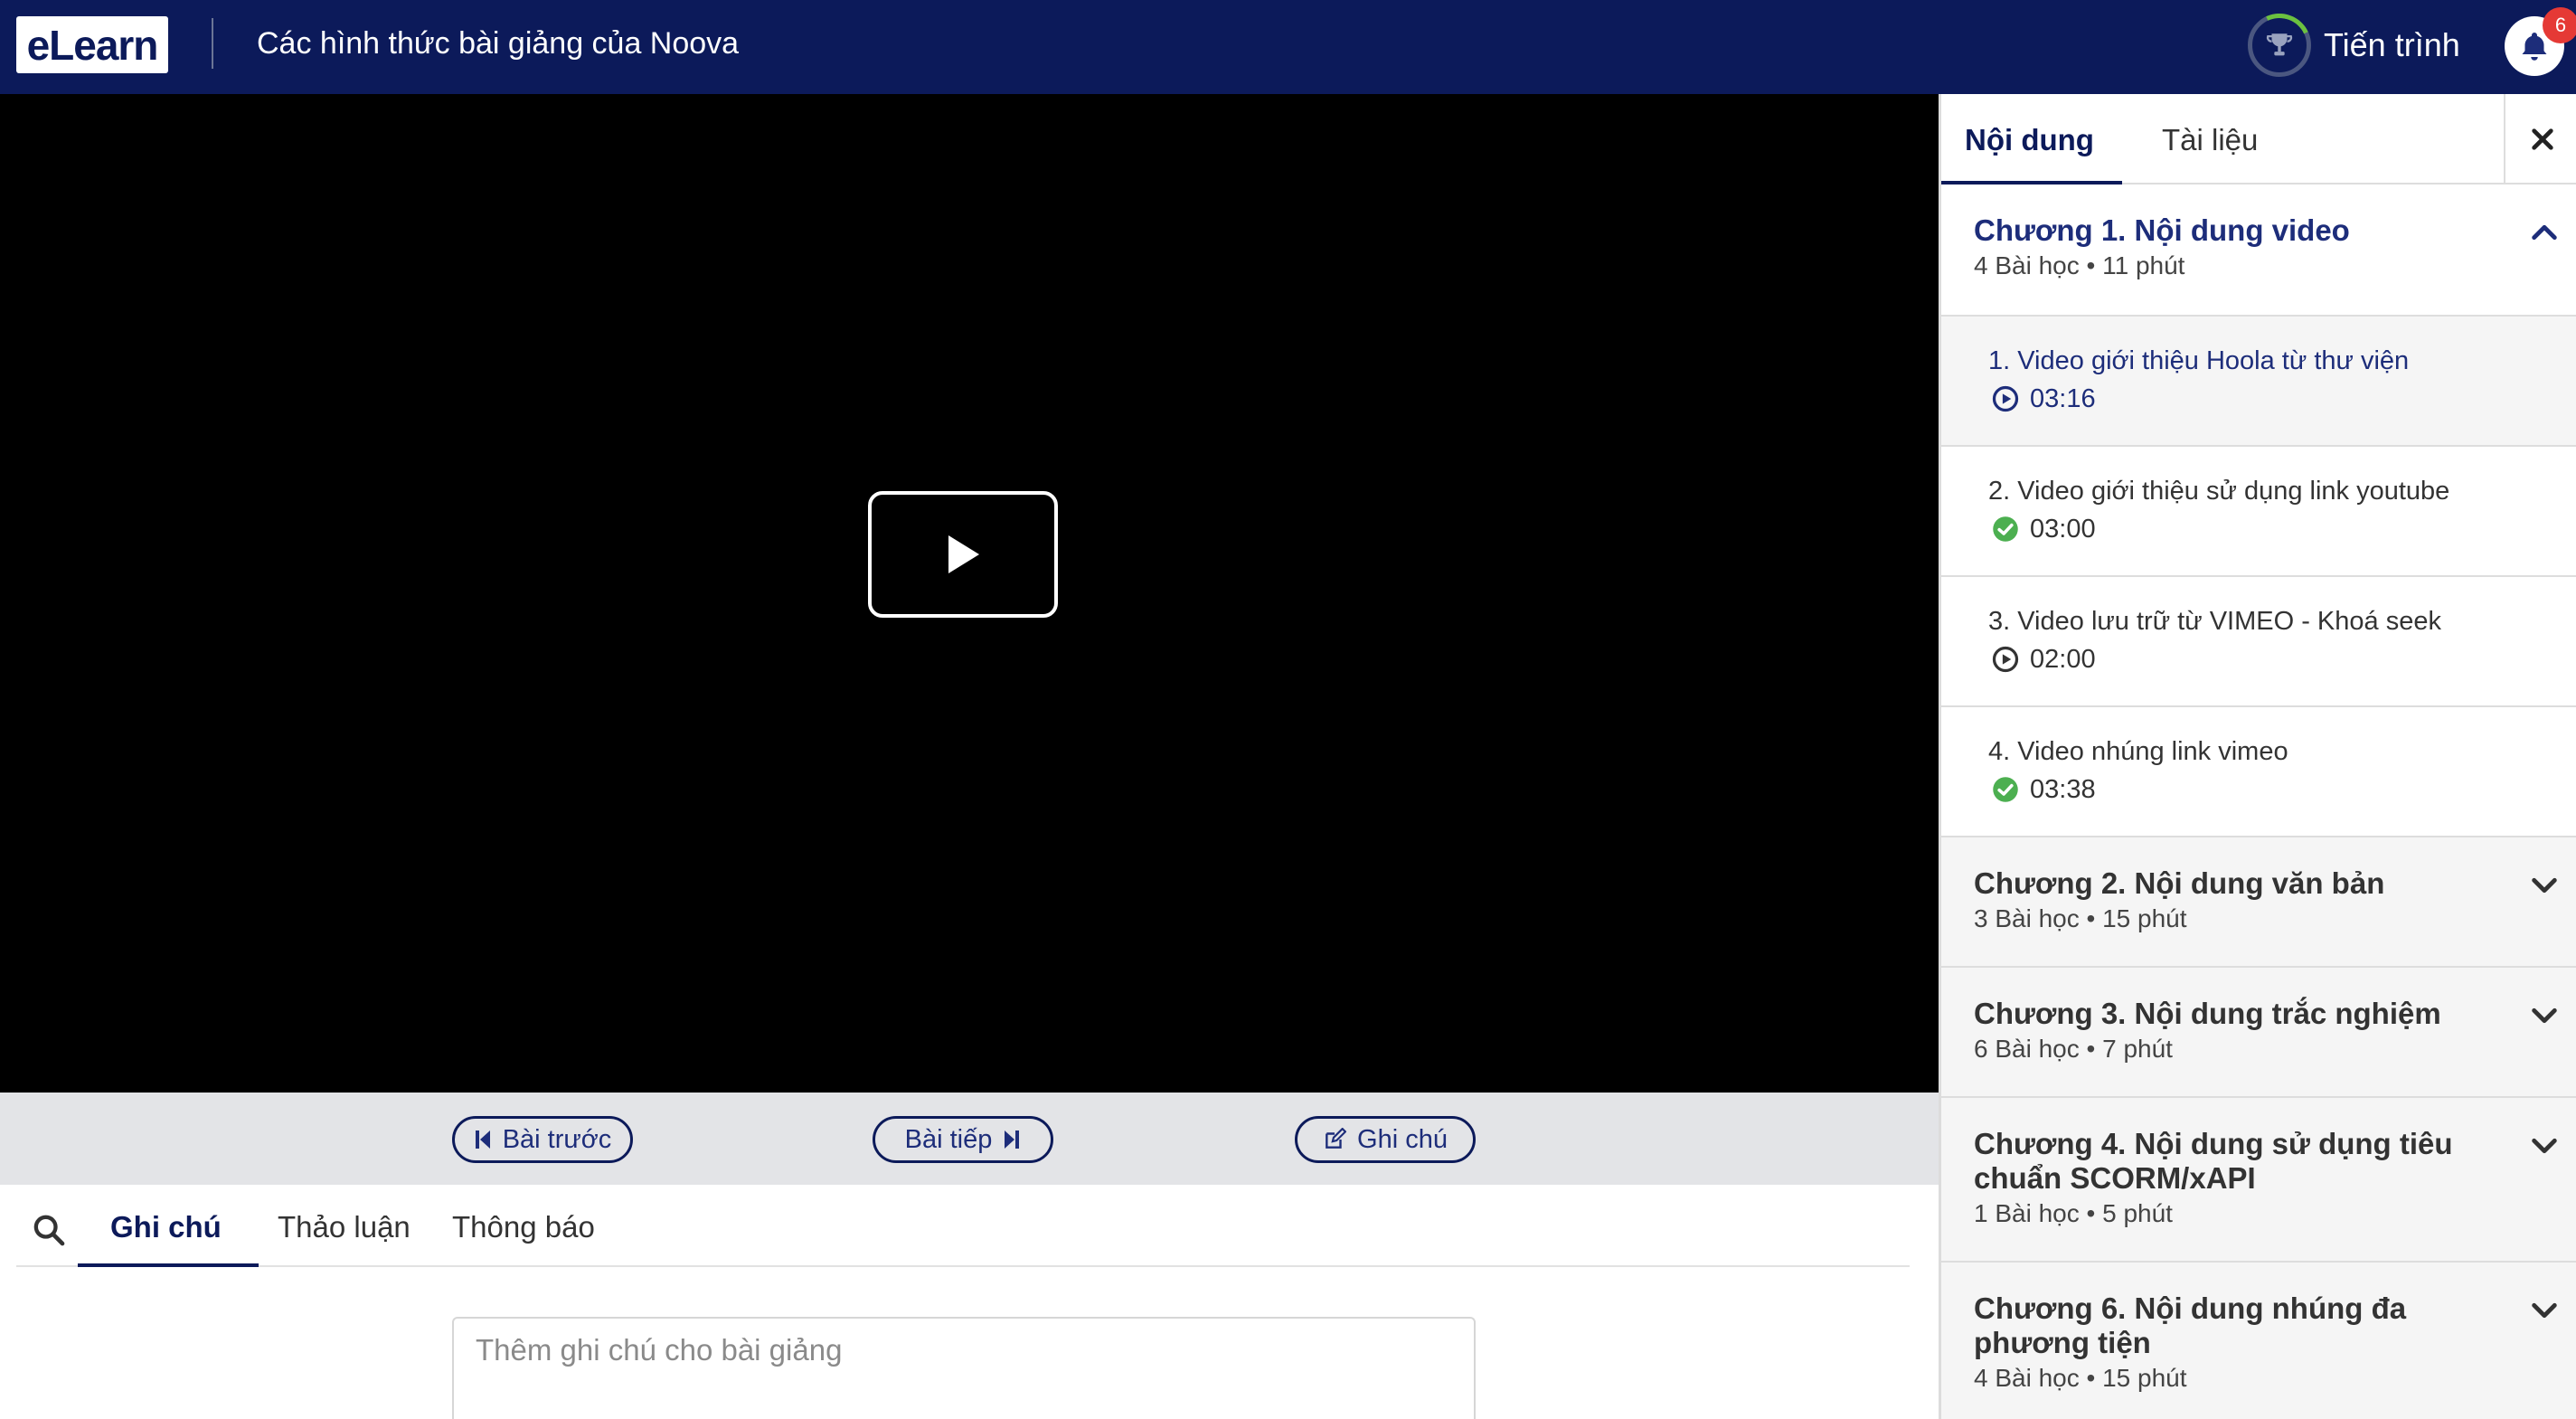 The height and width of the screenshot is (1419, 2576). What do you see at coordinates (523, 1228) in the screenshot?
I see `tab-announcements: Thông báo` at bounding box center [523, 1228].